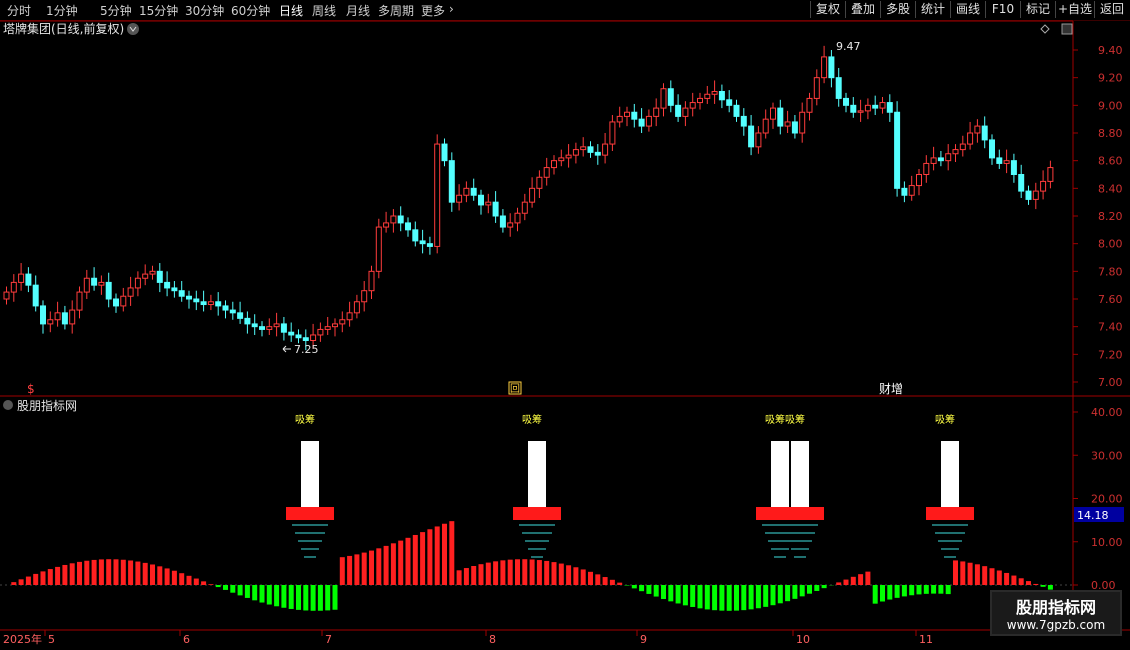  Describe the element at coordinates (1110, 244) in the screenshot. I see `price-tick-label: 8.00` at that location.